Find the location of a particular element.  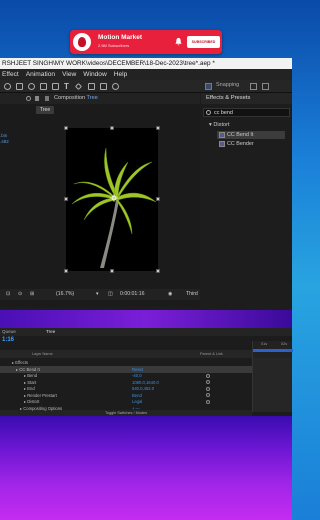

composition-name-tag: Tree is located at coordinates (45, 110).